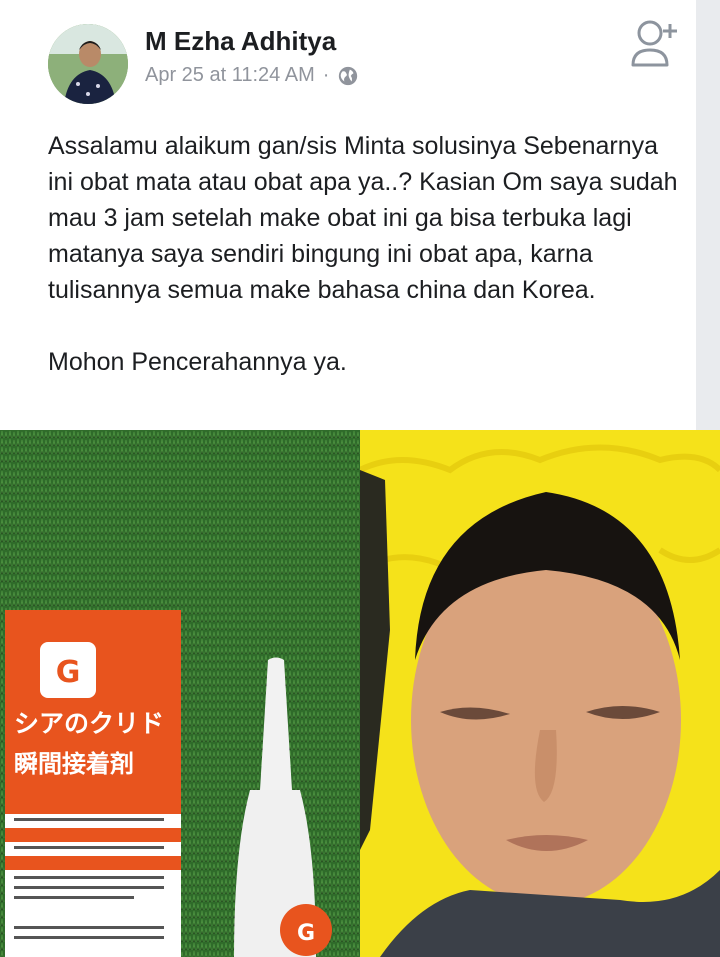 This screenshot has width=720, height=957. What do you see at coordinates (74, 764) in the screenshot?
I see `product-subtitle: 瞬間接着剤` at bounding box center [74, 764].